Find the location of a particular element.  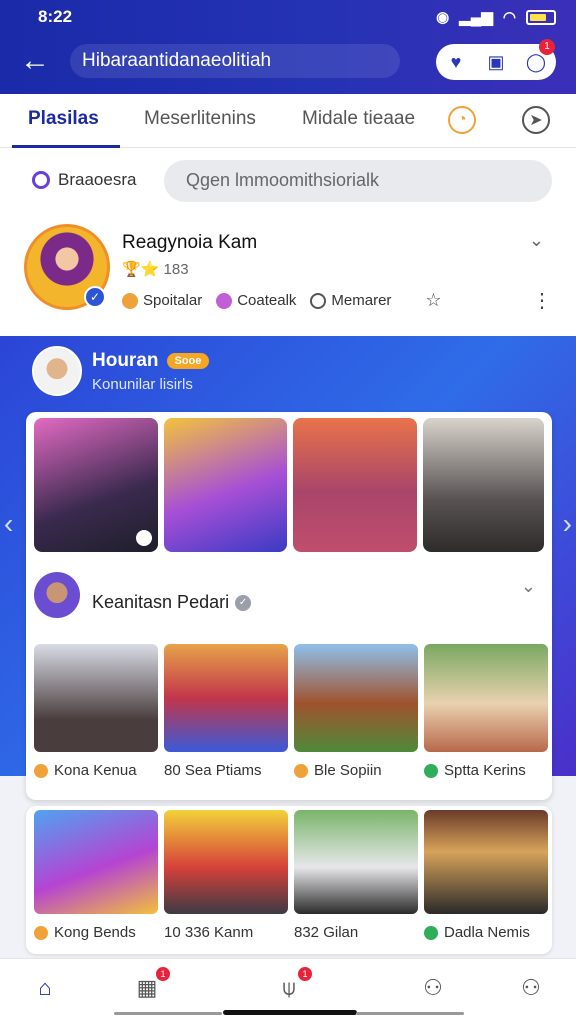

action-spoitalar: Spoitalar is located at coordinates (162, 300).